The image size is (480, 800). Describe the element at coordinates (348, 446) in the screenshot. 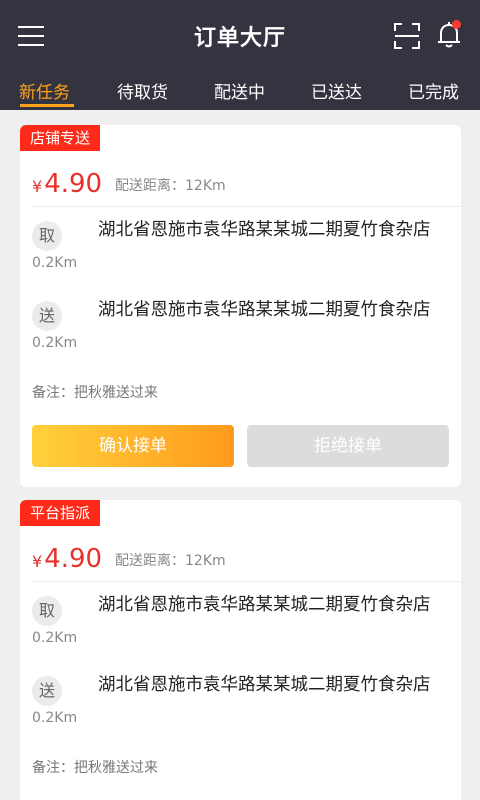

I see `reject-order-button: 拒绝接单` at that location.